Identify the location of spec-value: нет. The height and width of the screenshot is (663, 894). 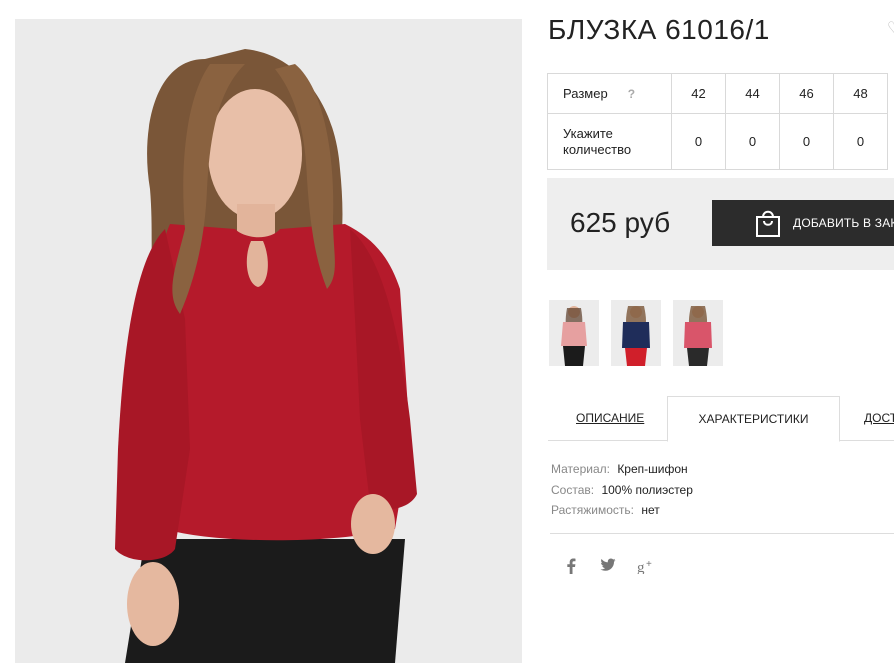
(650, 510).